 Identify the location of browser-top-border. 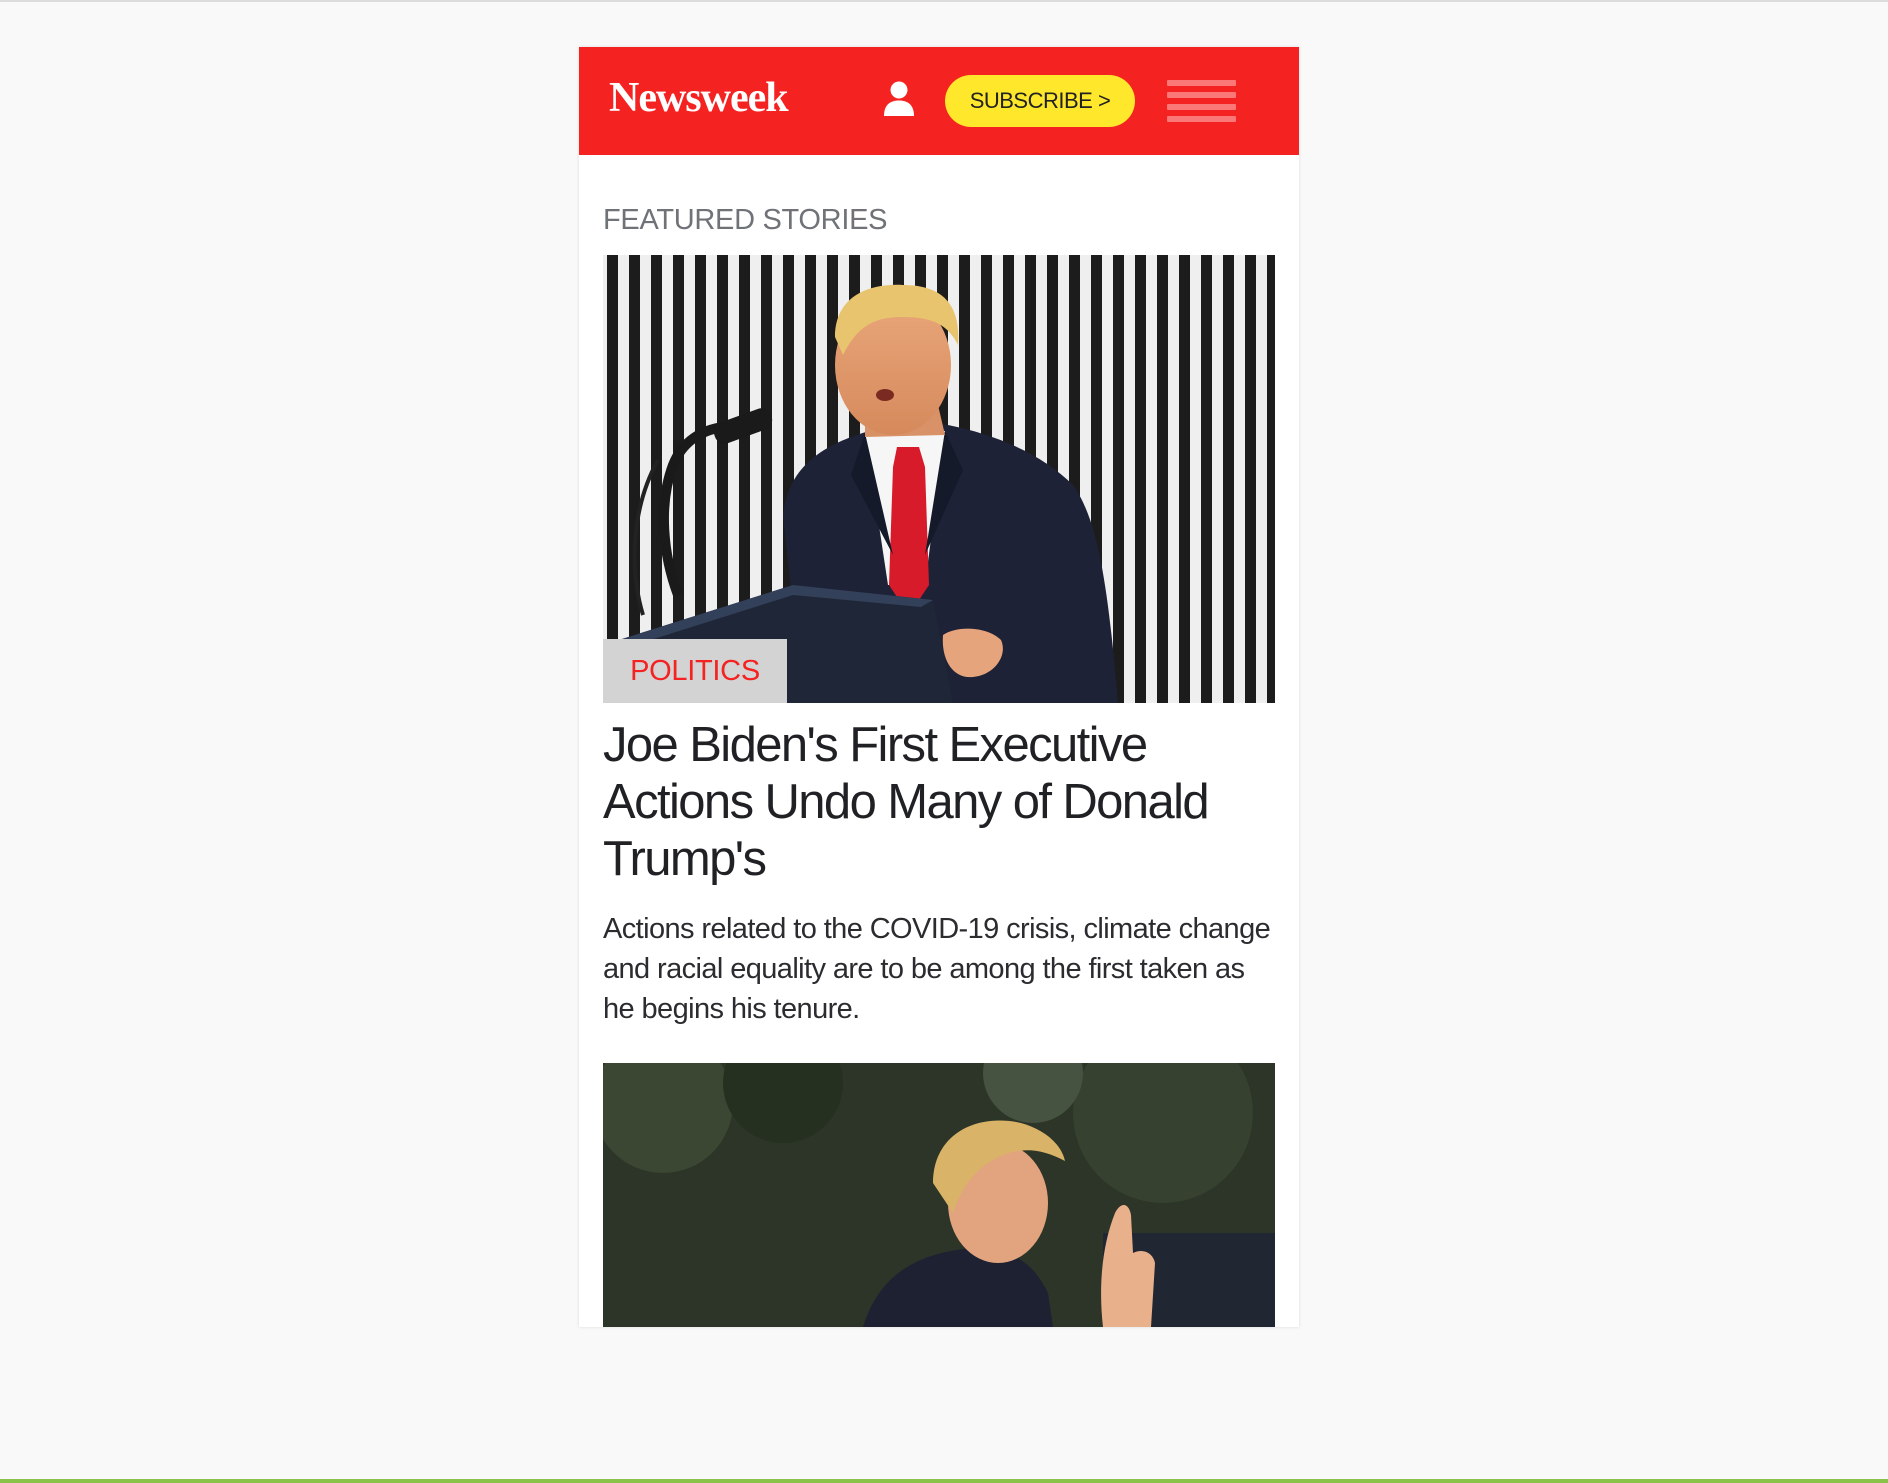
(944, 1).